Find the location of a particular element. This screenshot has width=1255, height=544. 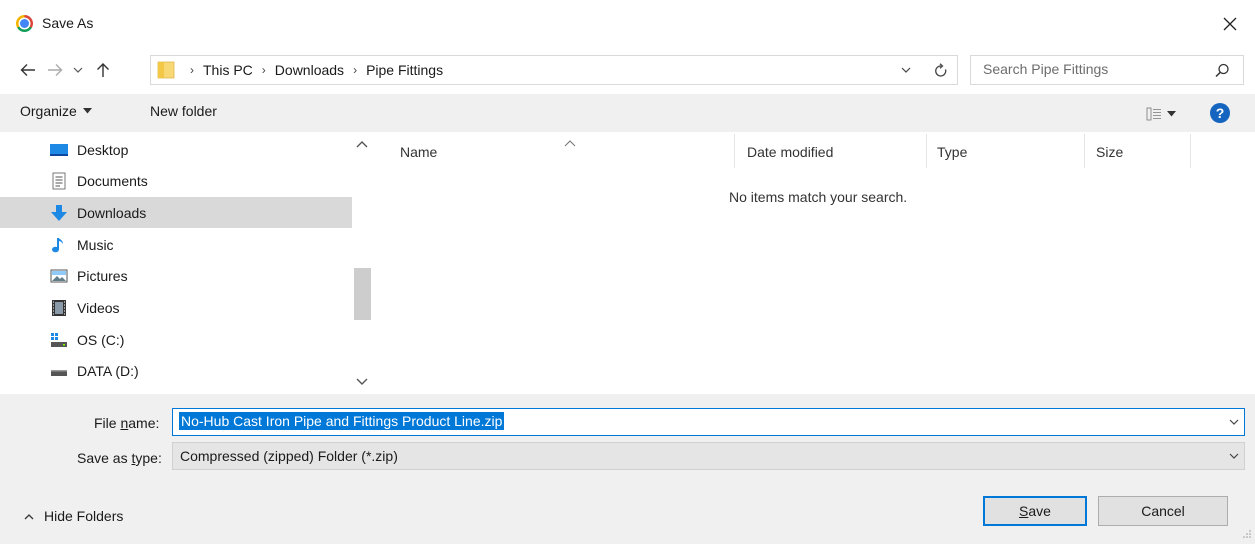

nav-item-label: Documents is located at coordinates (112, 180).